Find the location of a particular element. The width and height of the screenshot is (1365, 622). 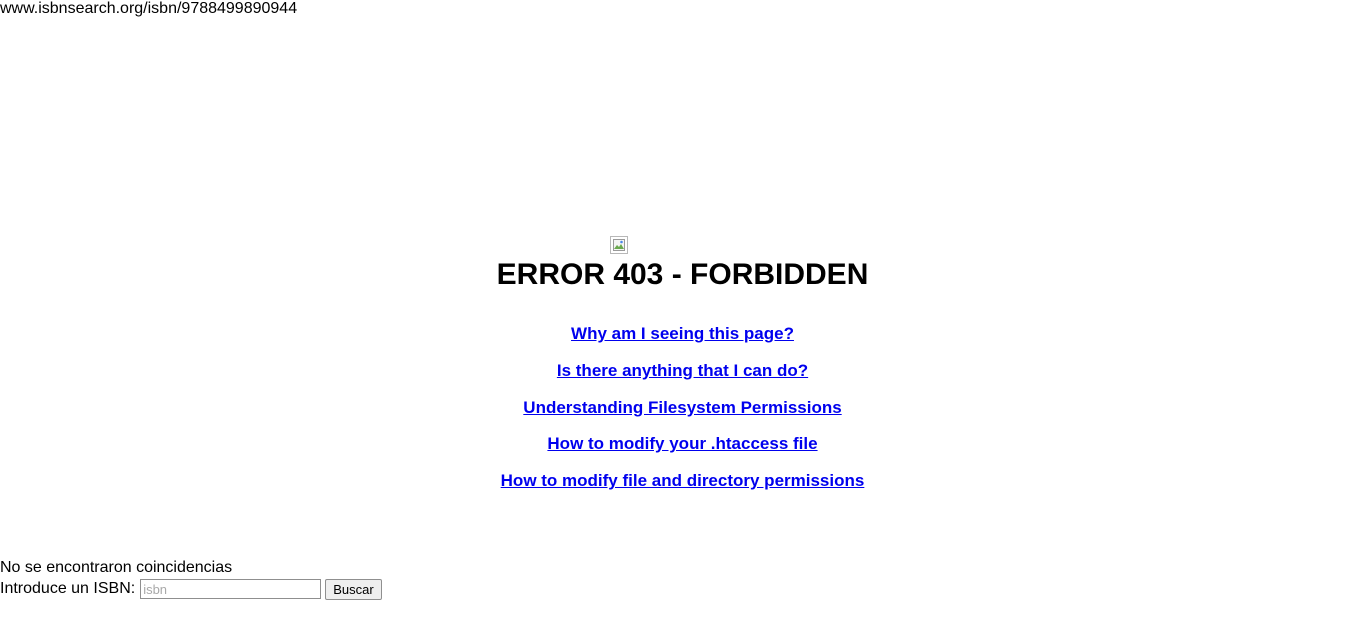

page-url-text: www.isbnsearch.org/isbn/9788499890944 is located at coordinates (149, 8).